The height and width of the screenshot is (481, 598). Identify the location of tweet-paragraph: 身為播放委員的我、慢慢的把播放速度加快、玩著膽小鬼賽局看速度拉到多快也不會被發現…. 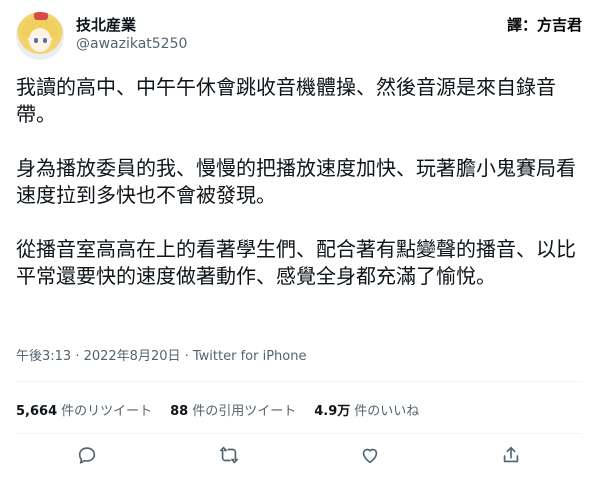
(296, 181).